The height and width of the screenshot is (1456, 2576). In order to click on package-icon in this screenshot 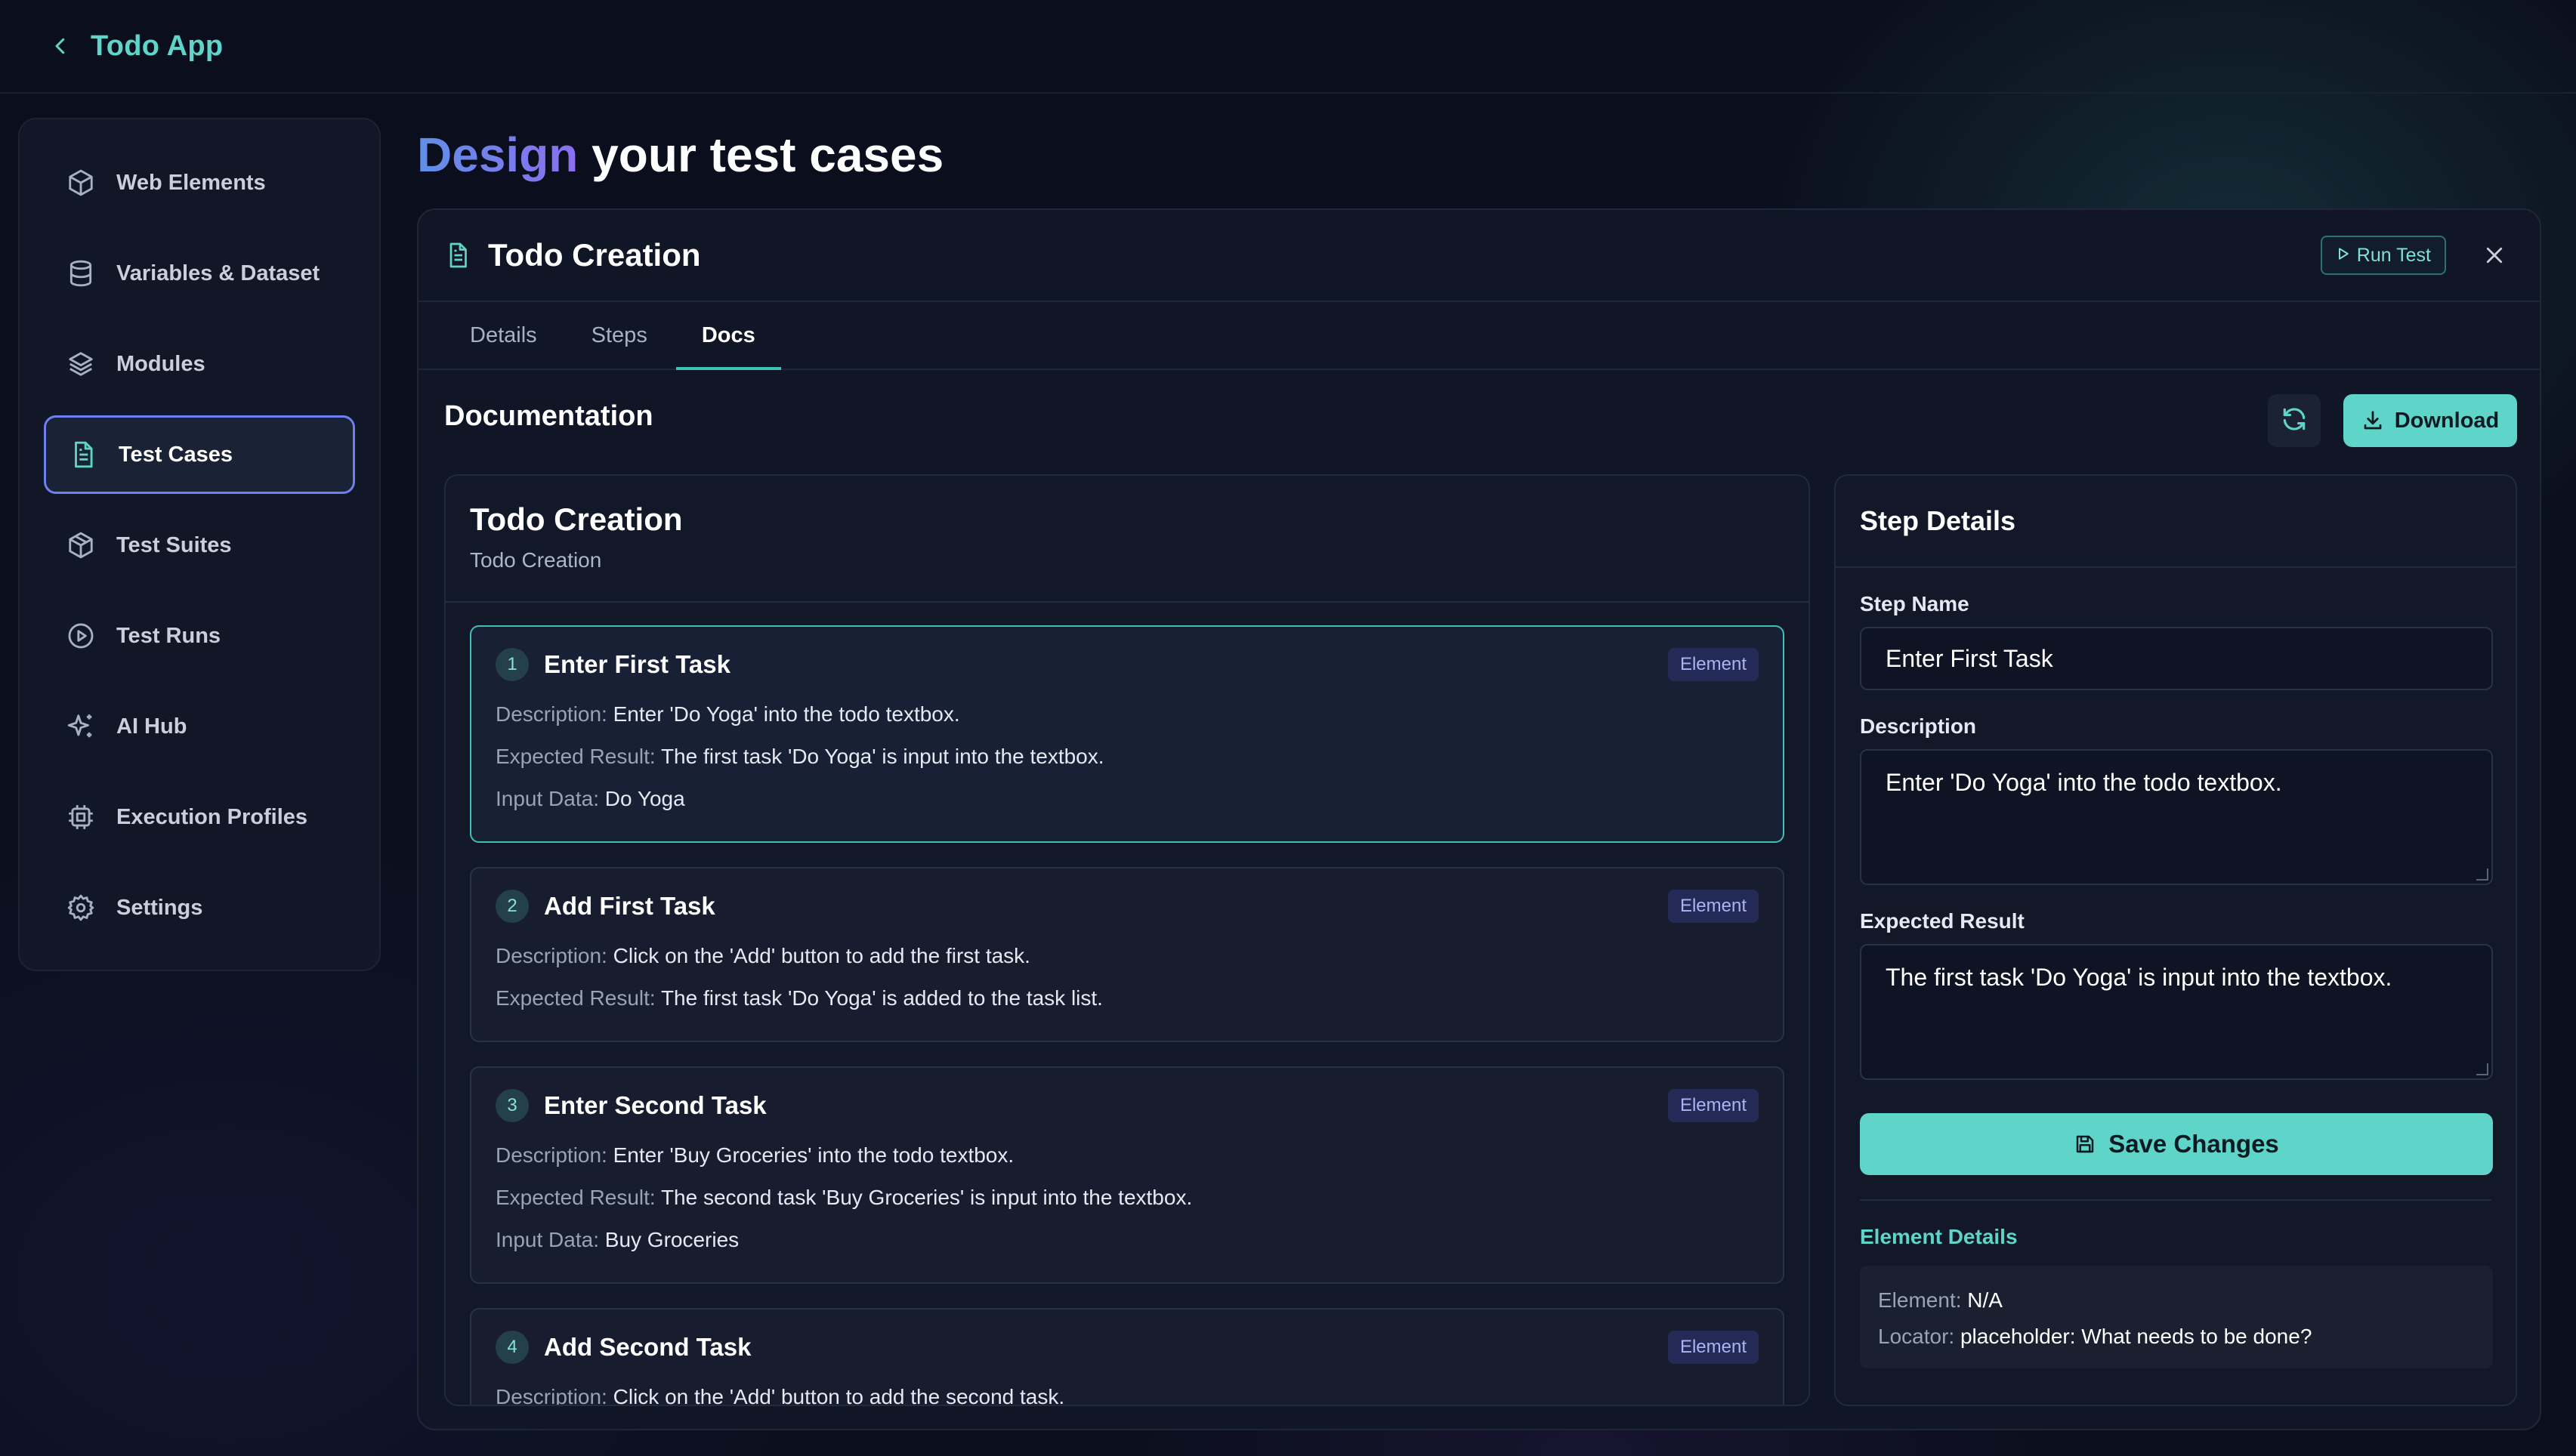, I will do `click(81, 545)`.